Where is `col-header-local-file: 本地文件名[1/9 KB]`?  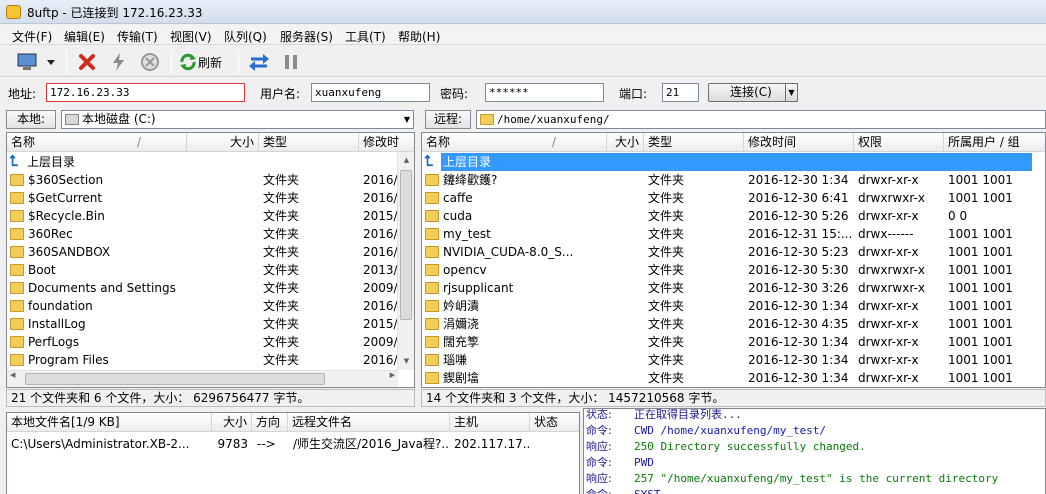
col-header-local-file: 本地文件名[1/9 KB] is located at coordinates (109, 422).